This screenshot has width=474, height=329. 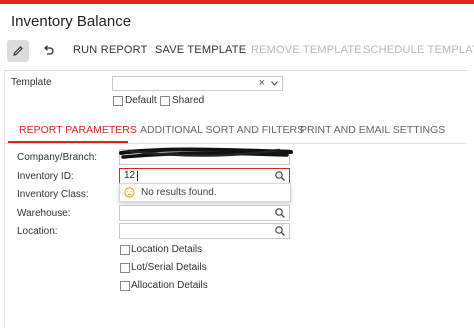 I want to click on location-details-checkbox, so click(x=125, y=250).